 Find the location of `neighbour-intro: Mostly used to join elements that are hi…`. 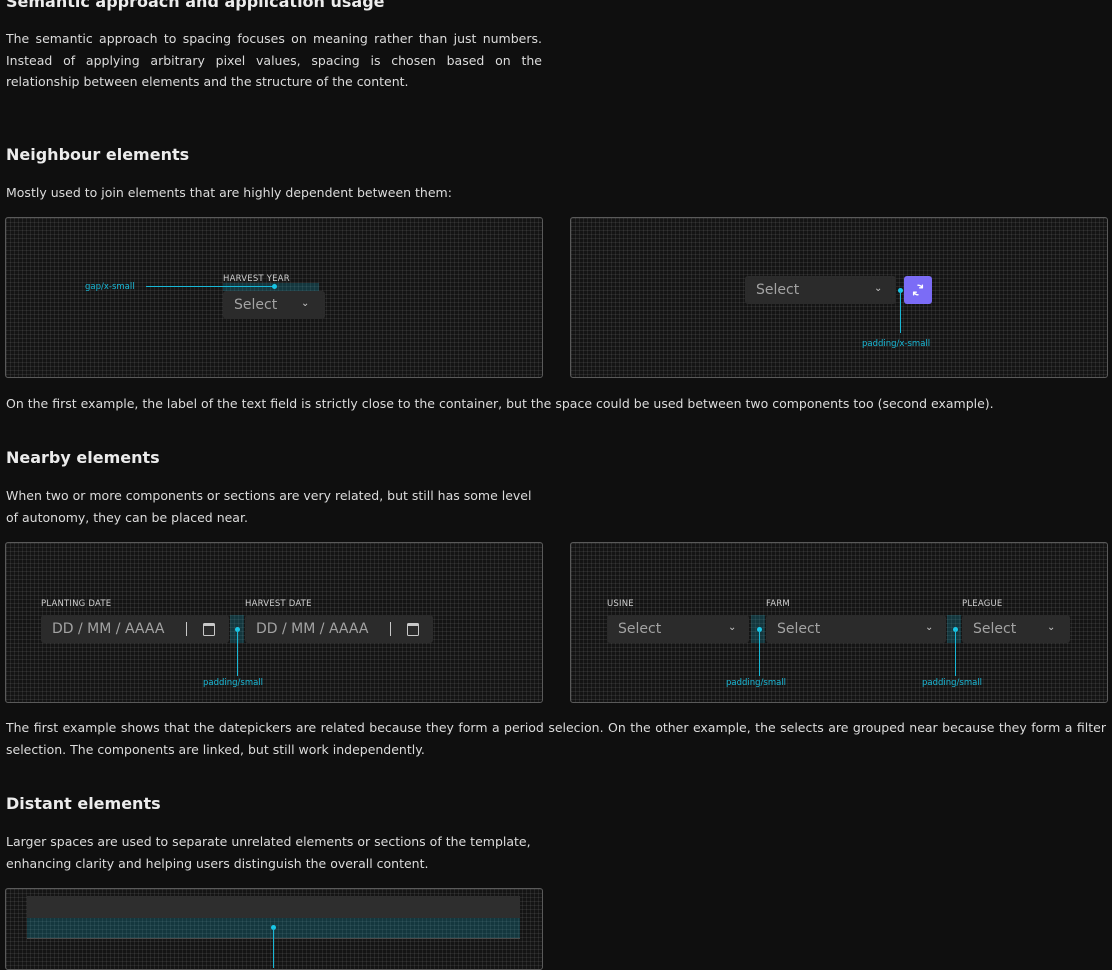

neighbour-intro: Mostly used to join elements that are hi… is located at coordinates (229, 192).